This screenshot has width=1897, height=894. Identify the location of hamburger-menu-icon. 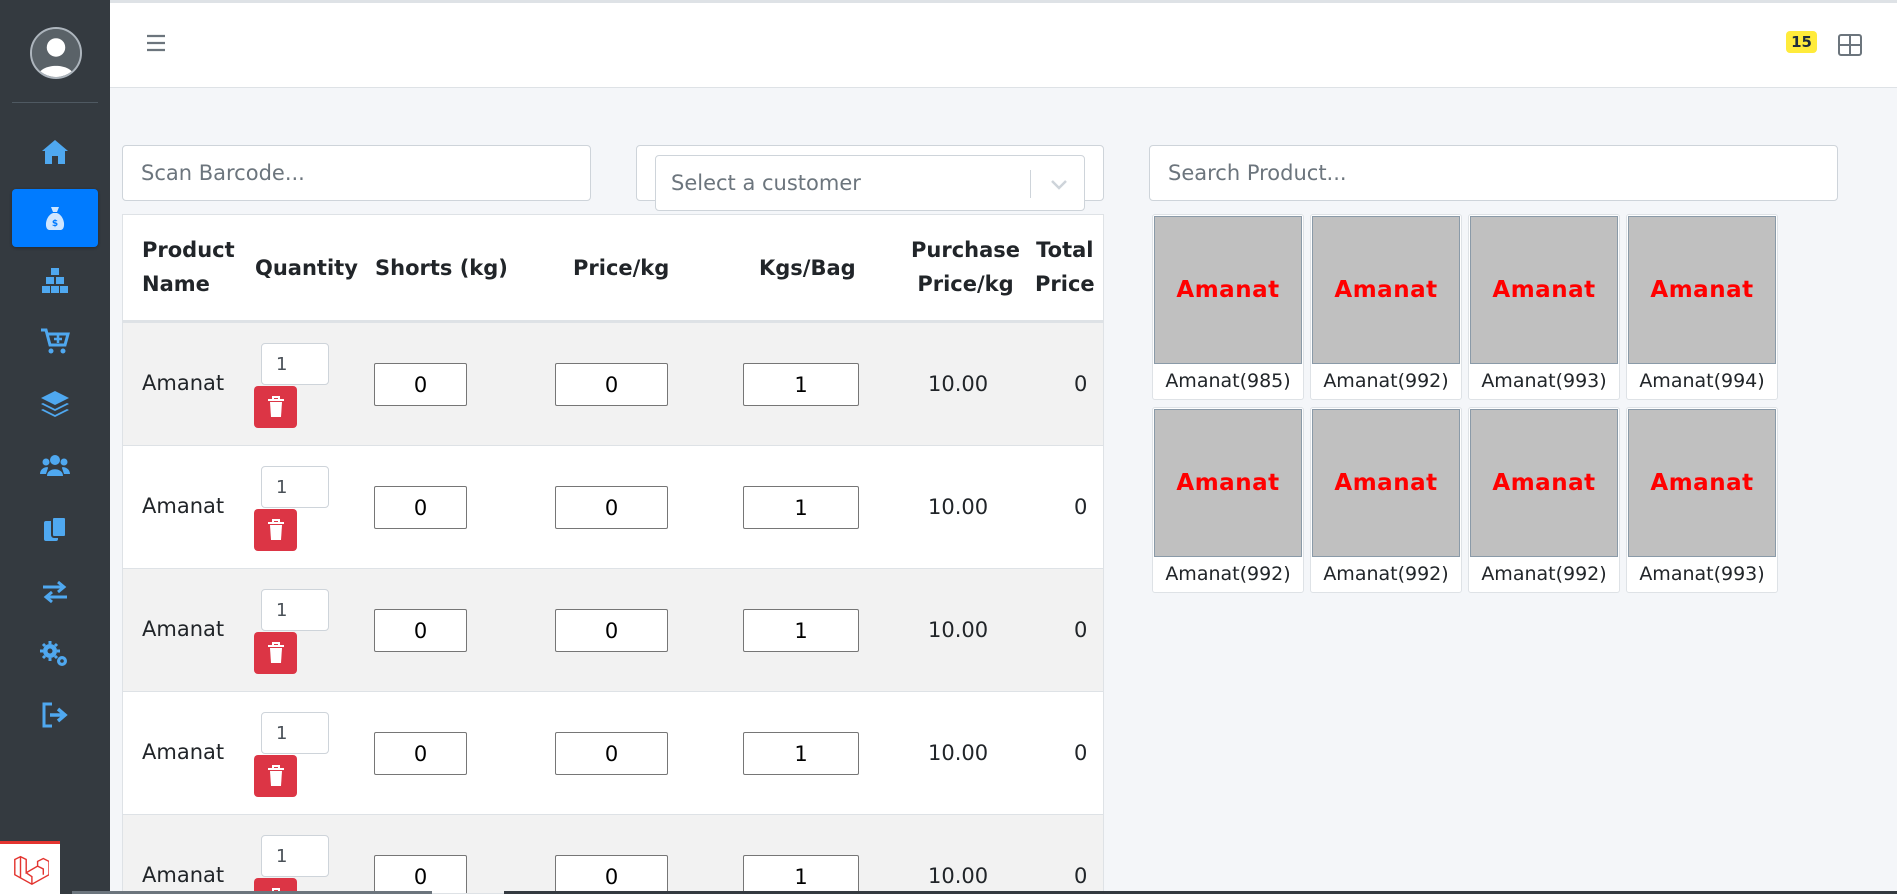
(156, 43).